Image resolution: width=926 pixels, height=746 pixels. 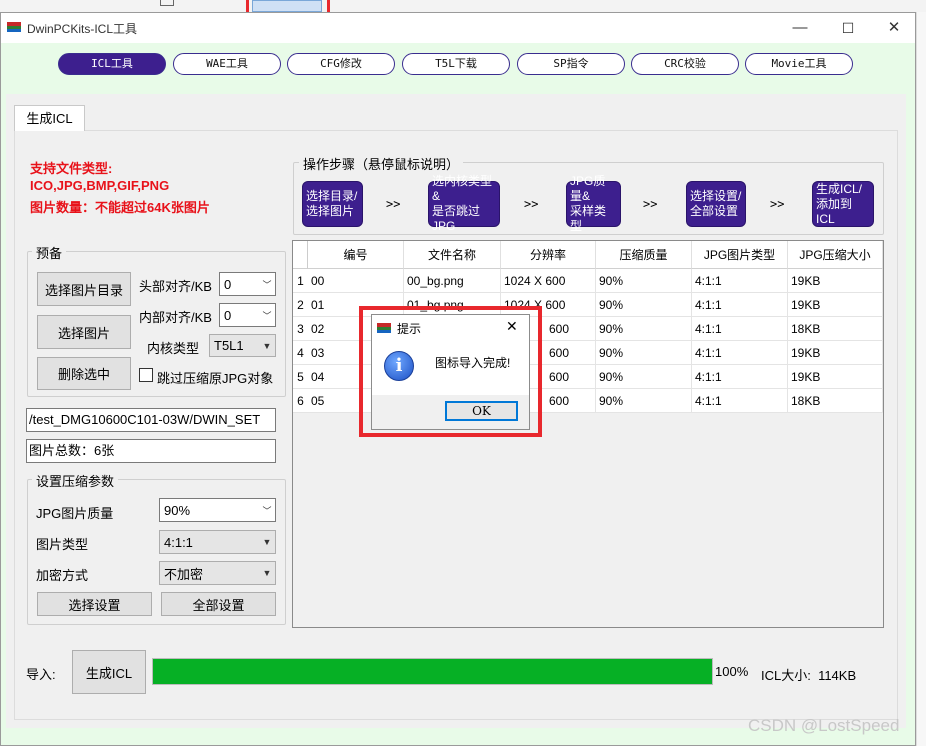 I want to click on row-header: 6, so click(x=300, y=401).